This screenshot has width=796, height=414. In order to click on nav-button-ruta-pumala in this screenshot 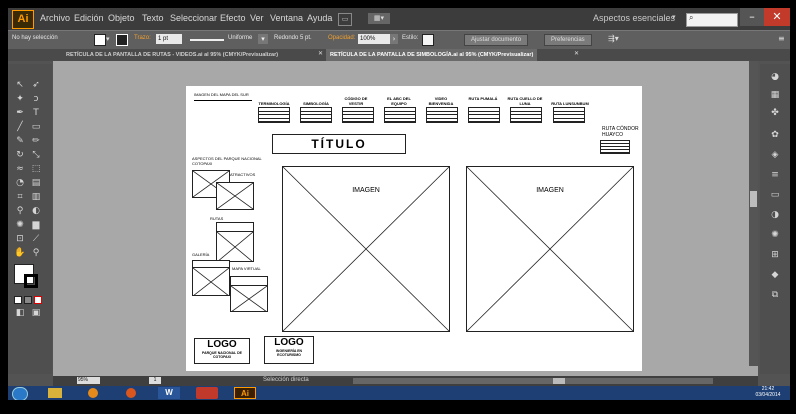, I will do `click(484, 115)`.